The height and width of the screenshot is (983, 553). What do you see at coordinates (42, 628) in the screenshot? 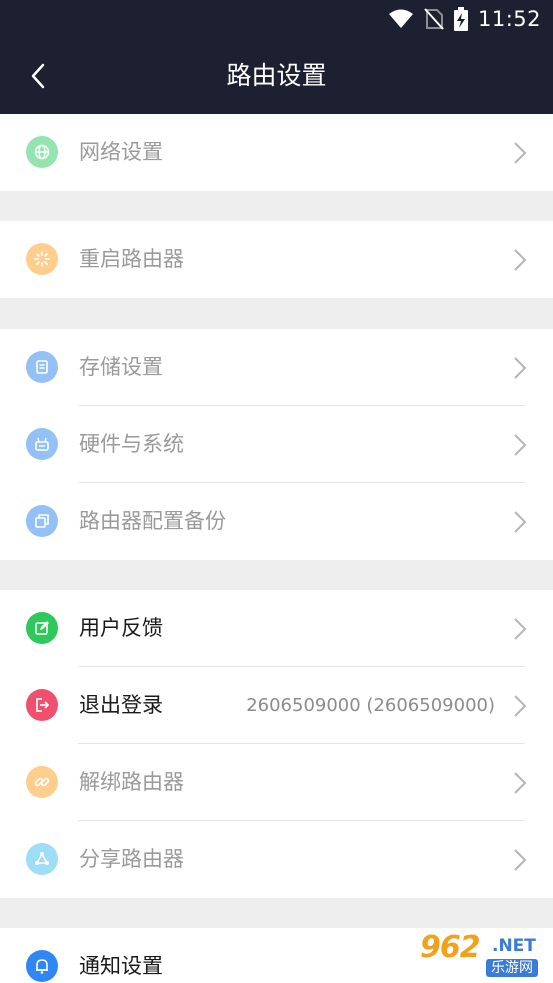
I see `feedback-icon` at bounding box center [42, 628].